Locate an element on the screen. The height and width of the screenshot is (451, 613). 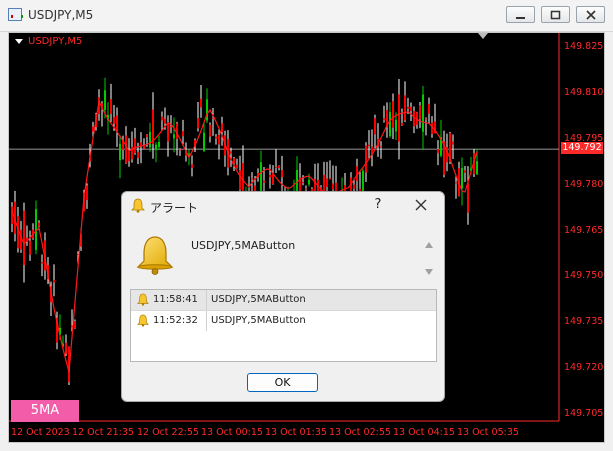
5ma-button: 5MA is located at coordinates (45, 411).